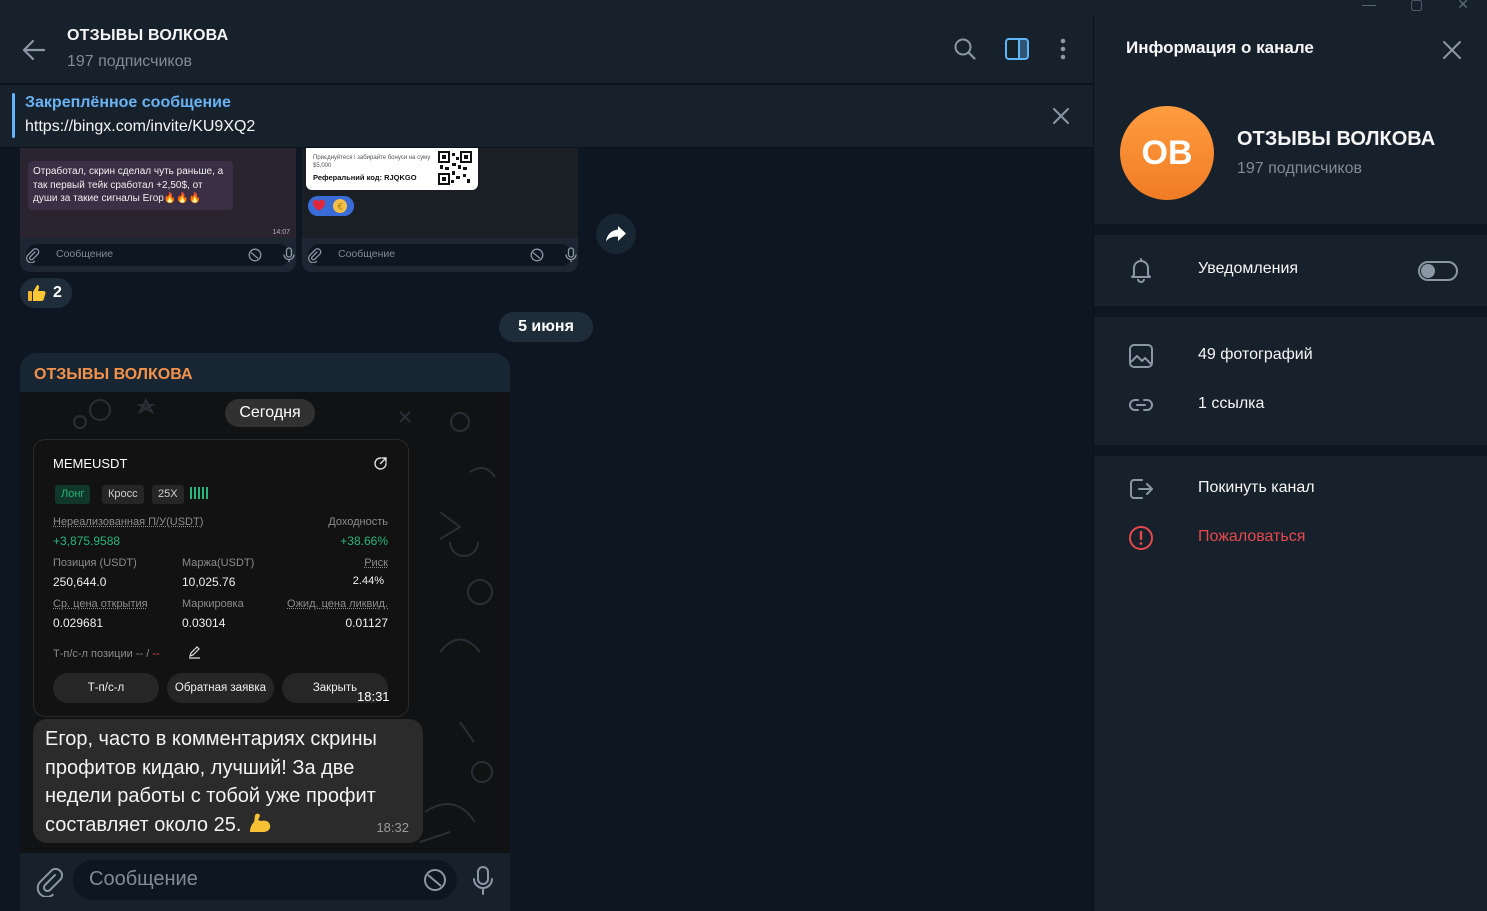 Image resolution: width=1487 pixels, height=911 pixels. What do you see at coordinates (79, 582) in the screenshot?
I see `position-value: 250,644.0` at bounding box center [79, 582].